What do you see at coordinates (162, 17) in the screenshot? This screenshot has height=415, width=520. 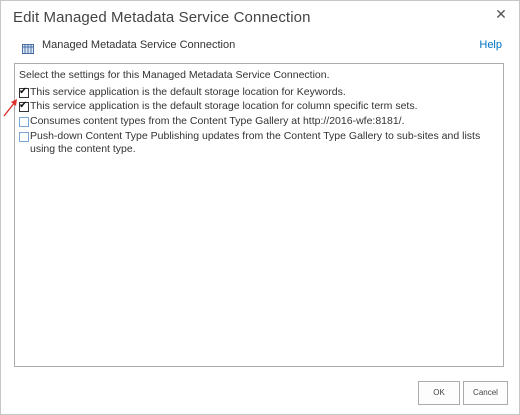 I see `dialog-title: Edit Managed Metadata Service Connection` at bounding box center [162, 17].